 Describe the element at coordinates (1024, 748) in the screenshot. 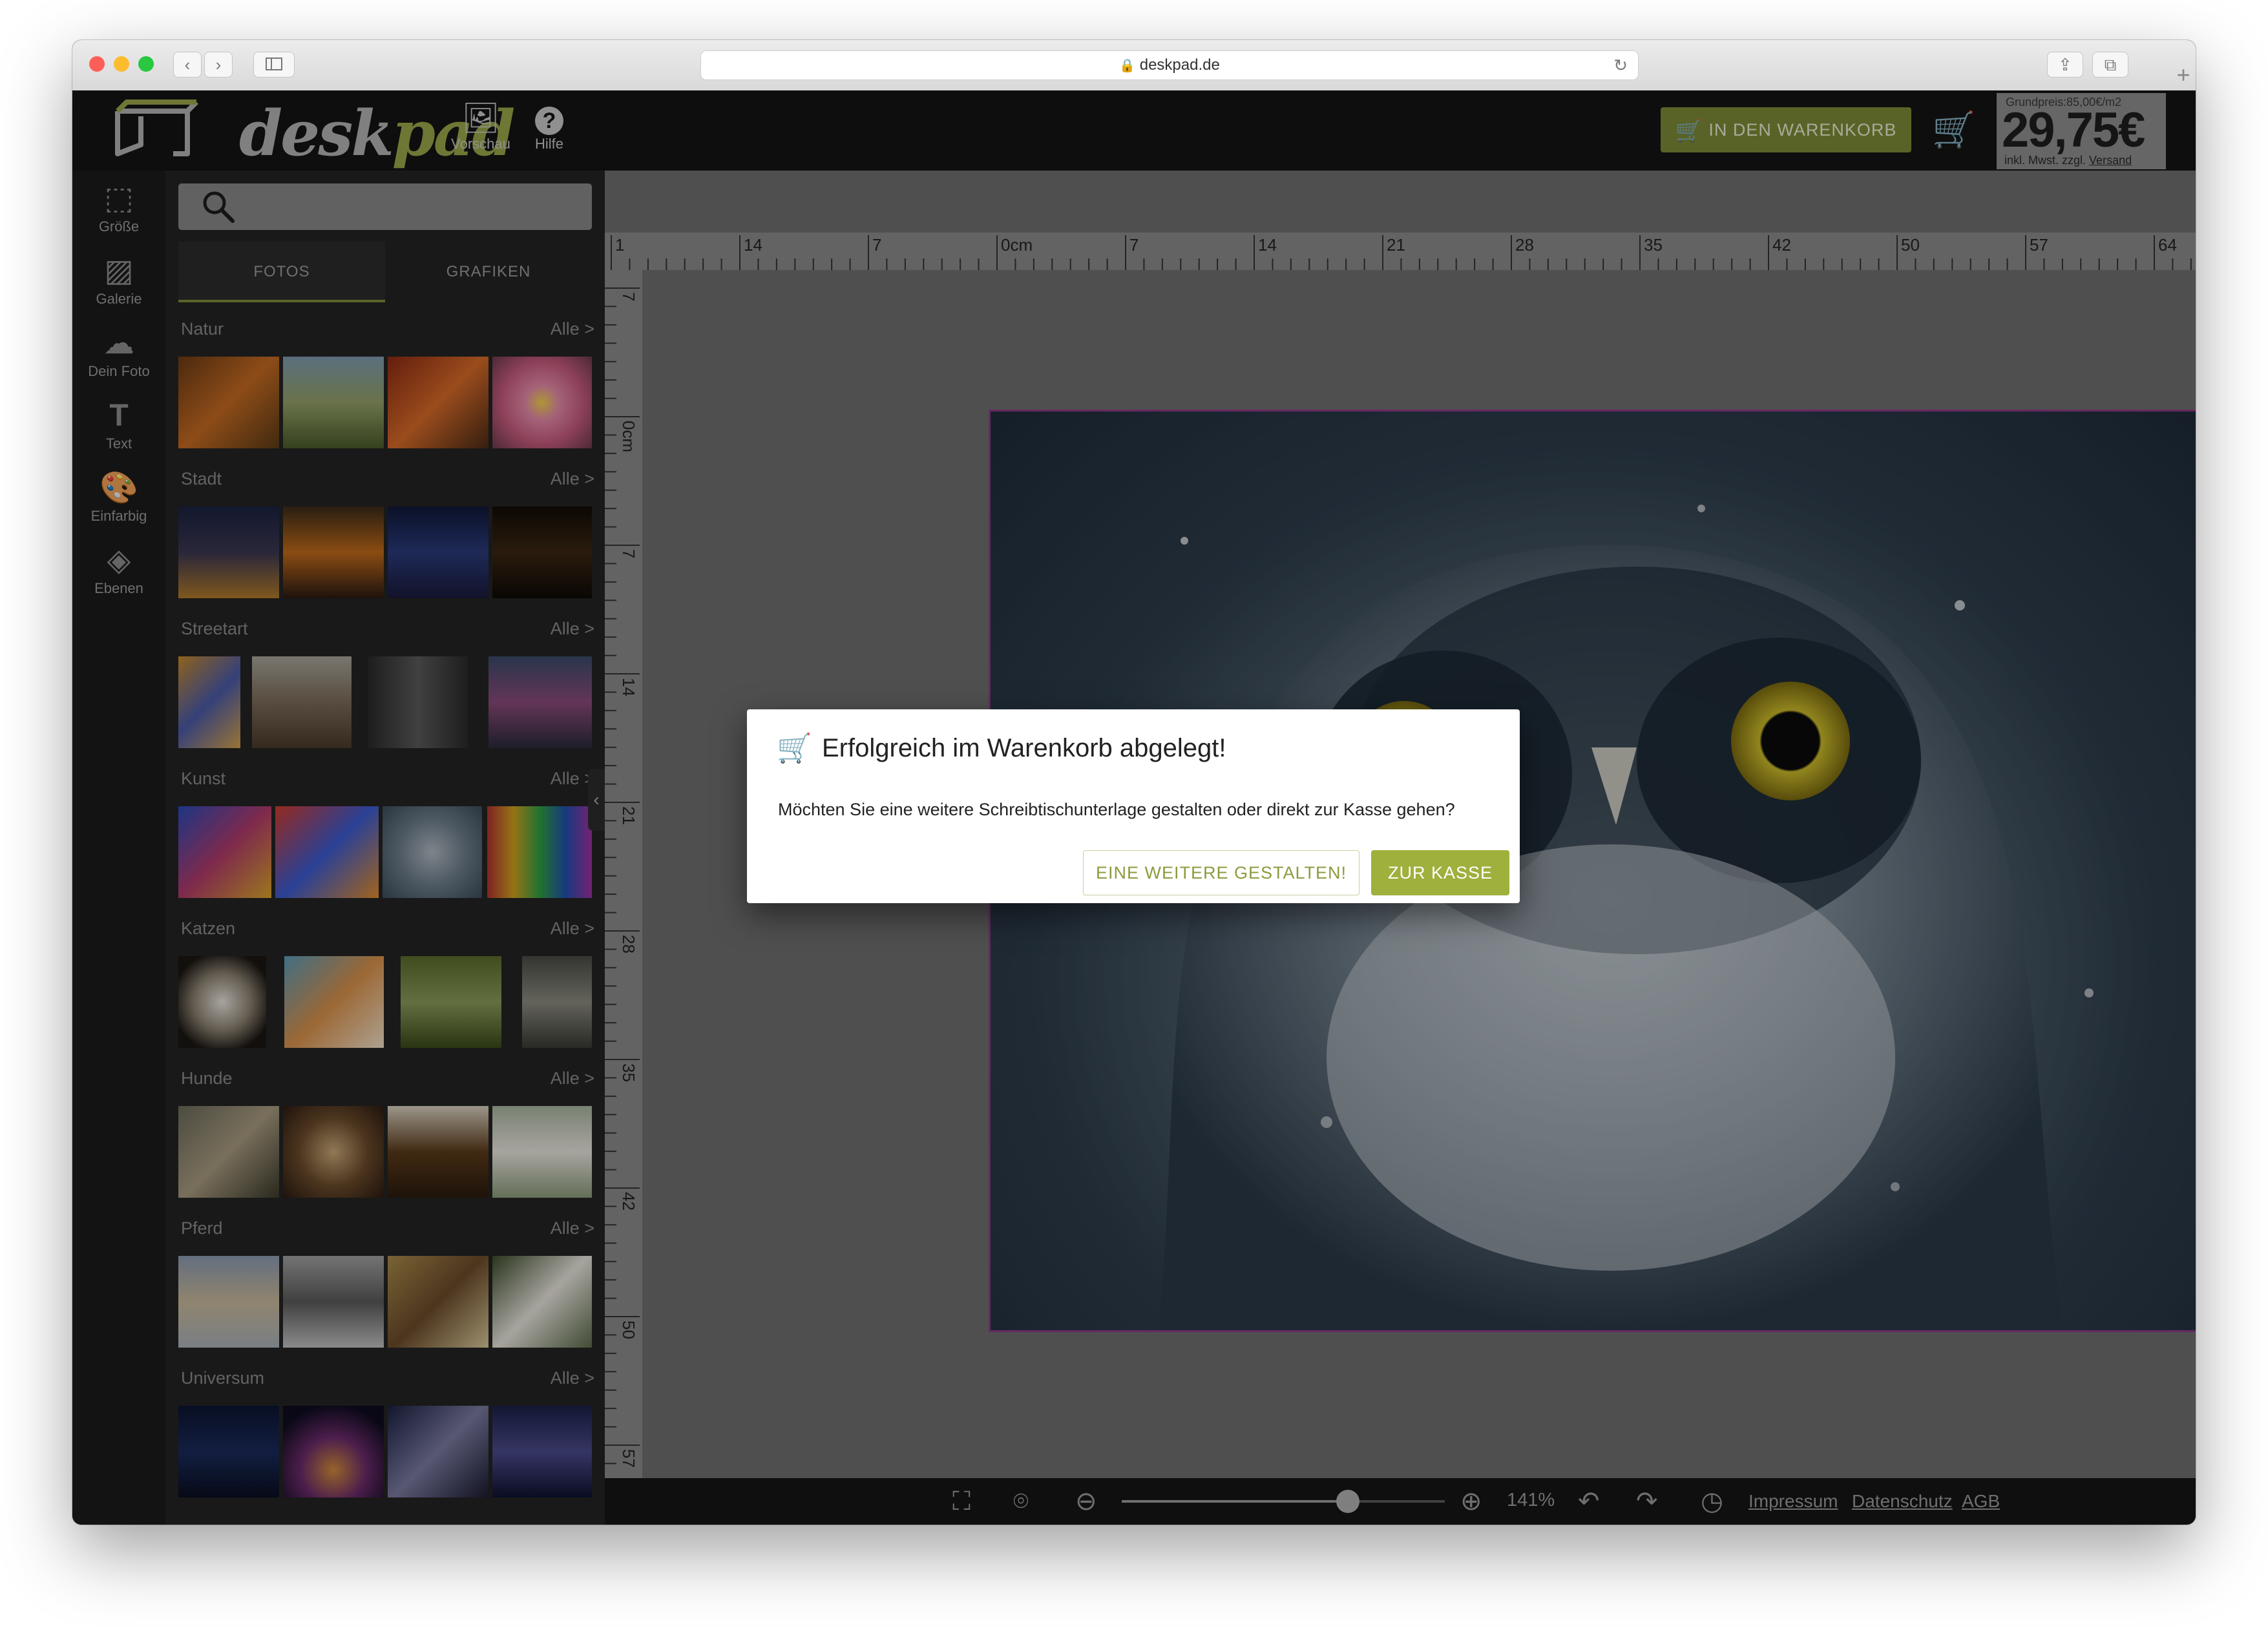

I see `dialog-title: Erfolgreich im Warenkorb abgelegt!` at that location.